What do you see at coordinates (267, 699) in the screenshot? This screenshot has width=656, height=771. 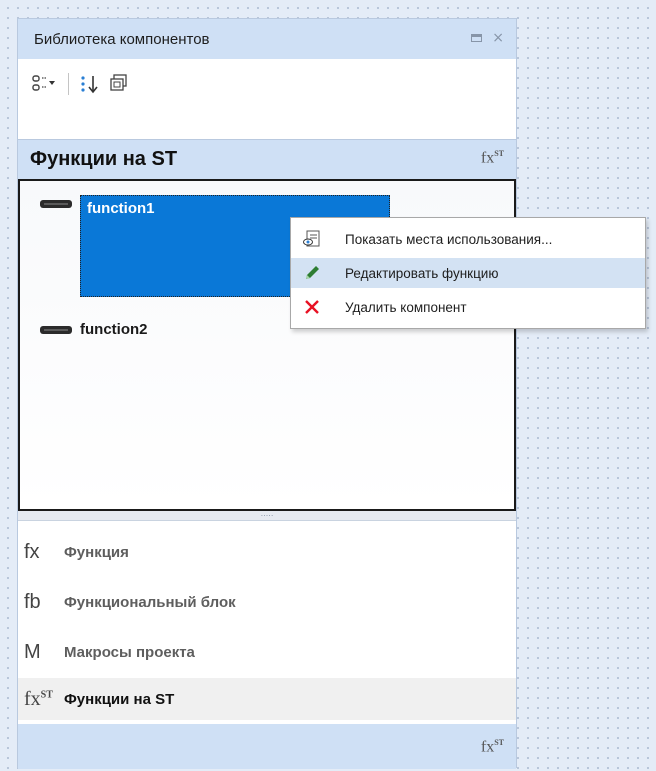 I see `category-st-functions: fxST Функции на ST` at bounding box center [267, 699].